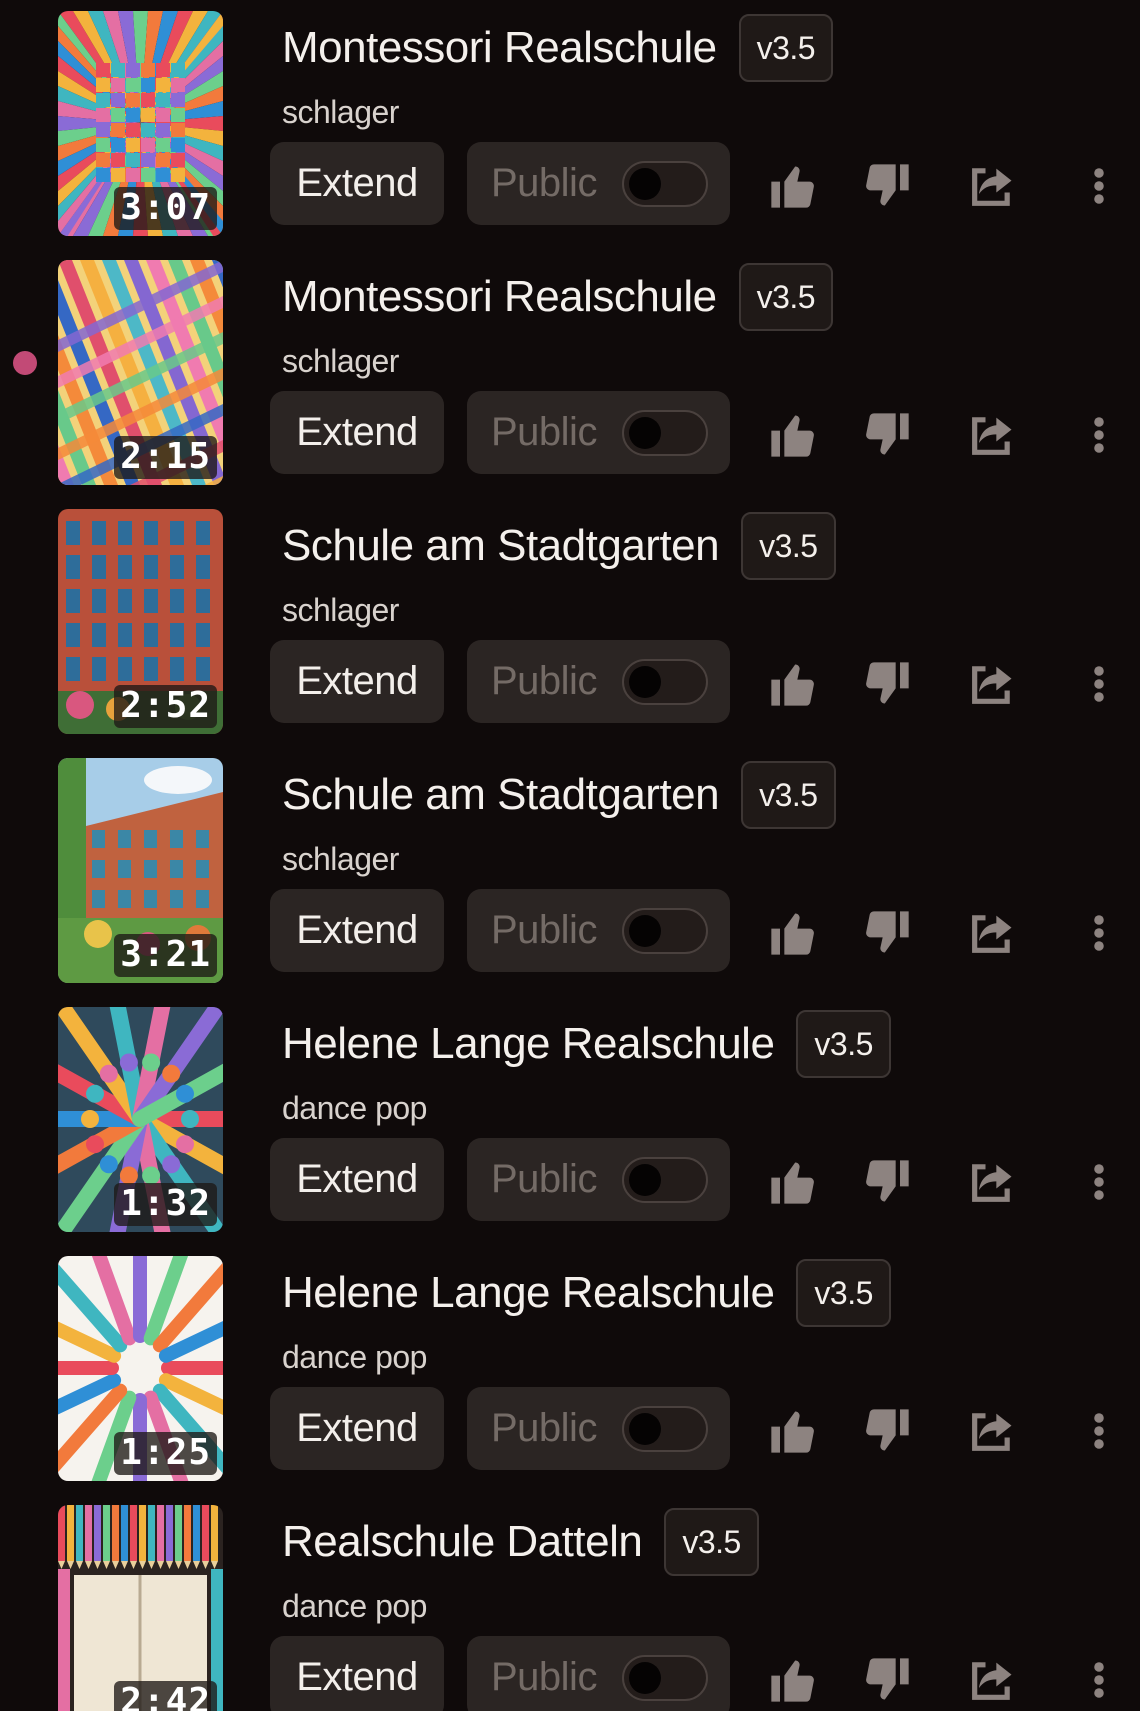  I want to click on title-line: Schule am Stadtgarten v3.5, so click(559, 546).